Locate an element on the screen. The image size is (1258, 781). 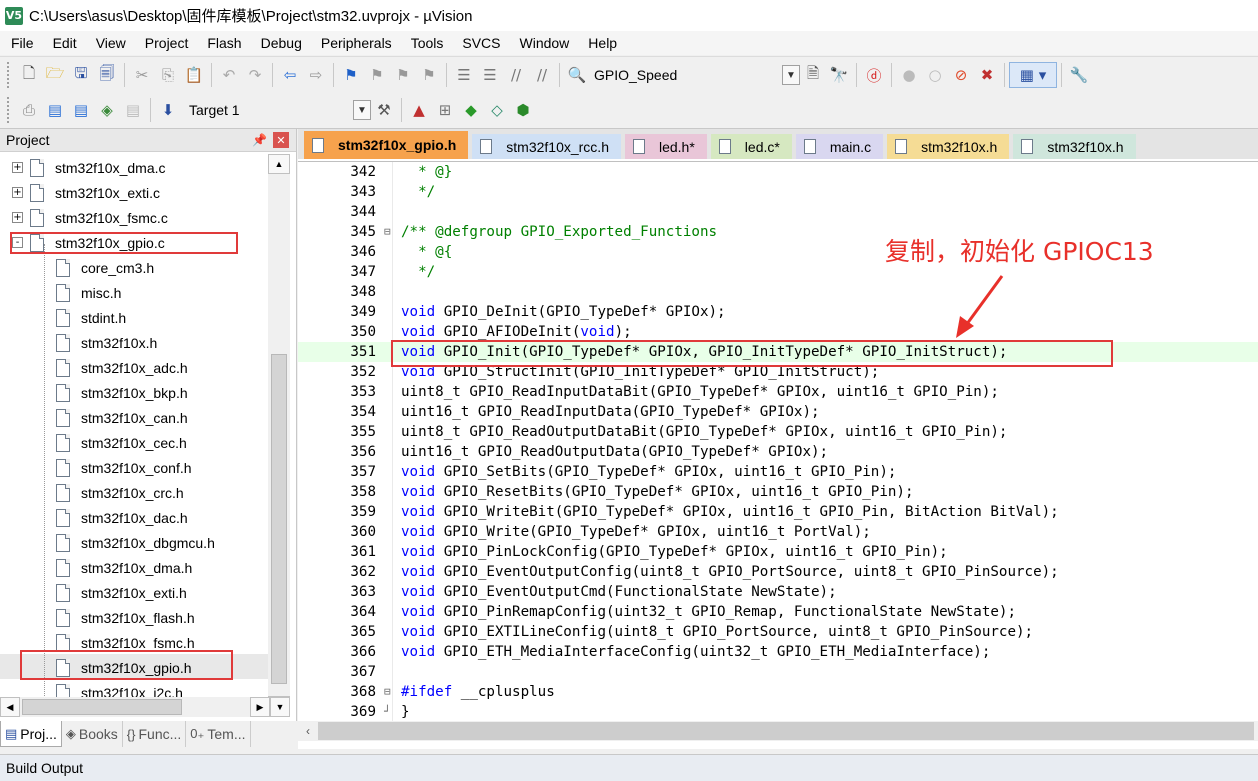
code-line: 367 is located at coordinates (778, 672).